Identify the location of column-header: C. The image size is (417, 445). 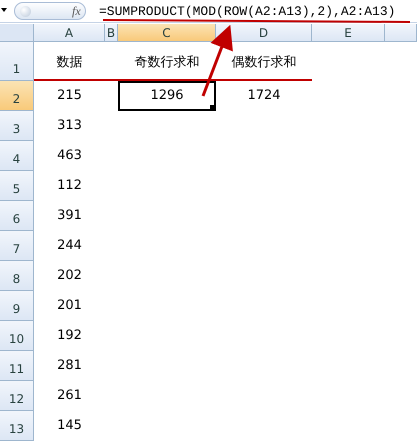
(167, 33).